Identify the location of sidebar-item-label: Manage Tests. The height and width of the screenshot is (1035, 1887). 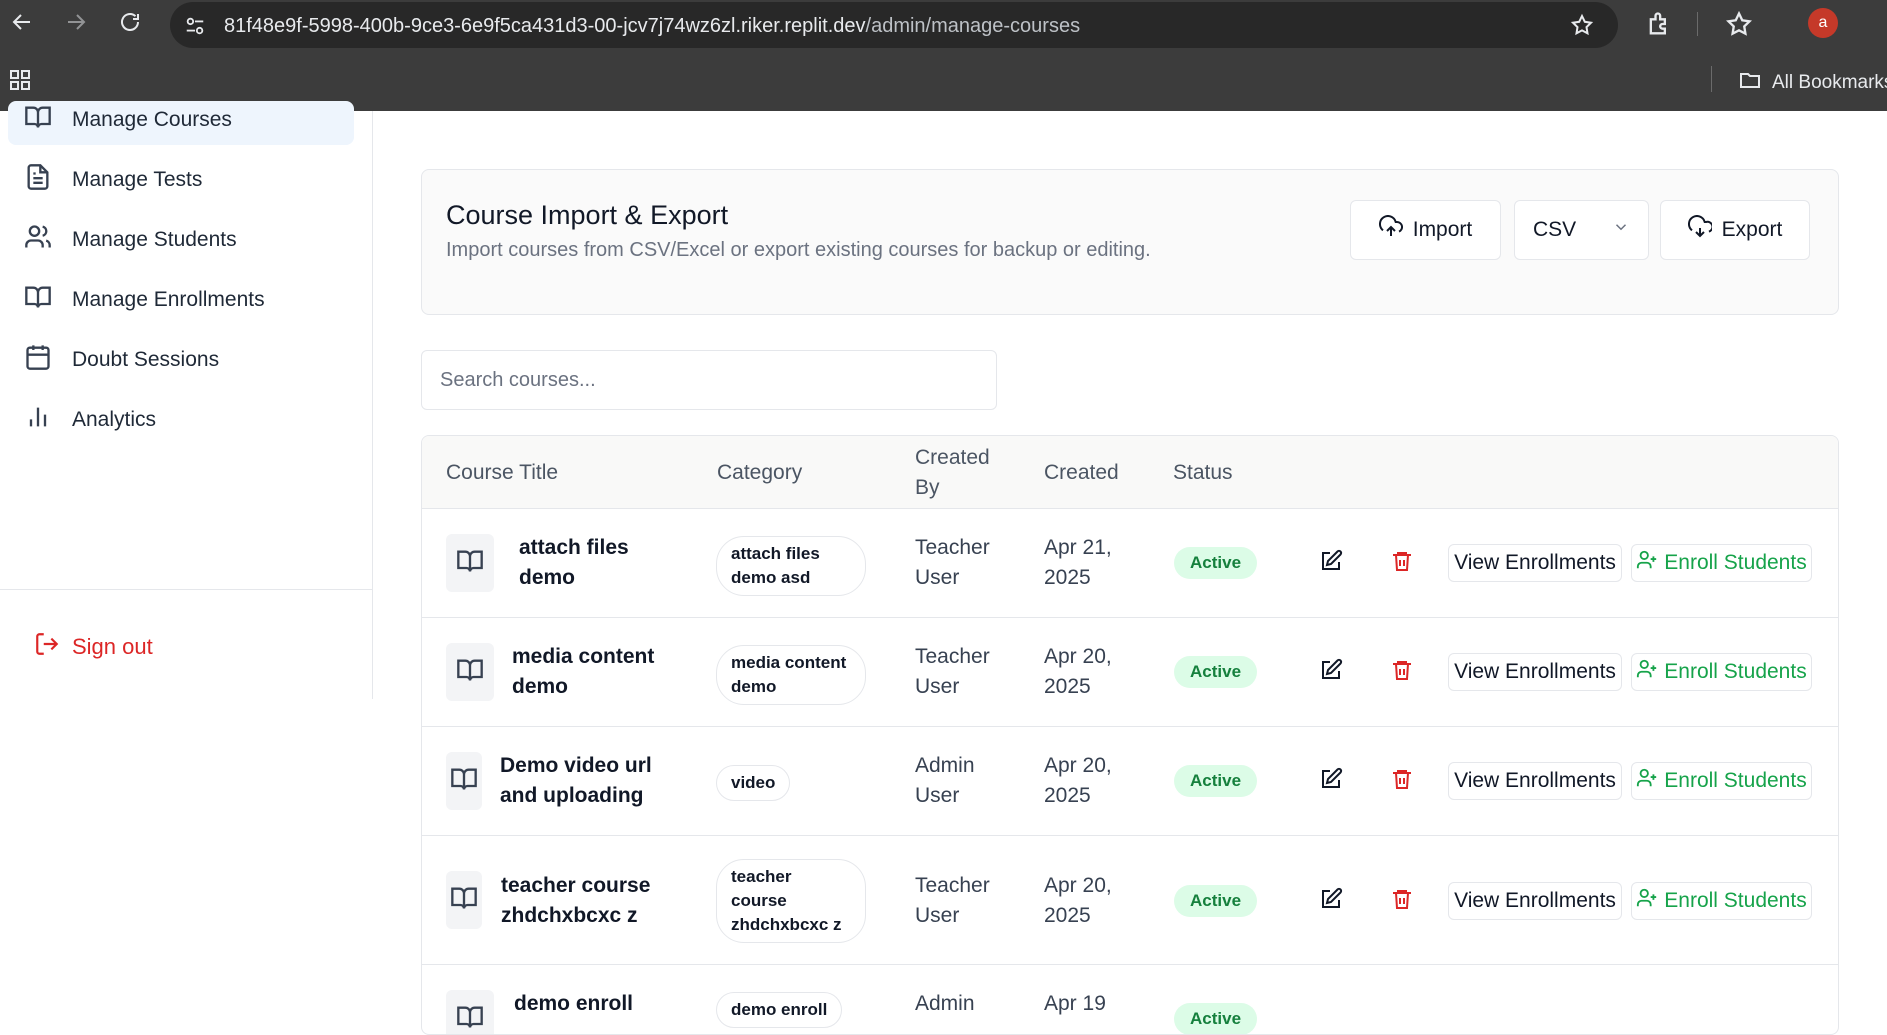
(137, 180).